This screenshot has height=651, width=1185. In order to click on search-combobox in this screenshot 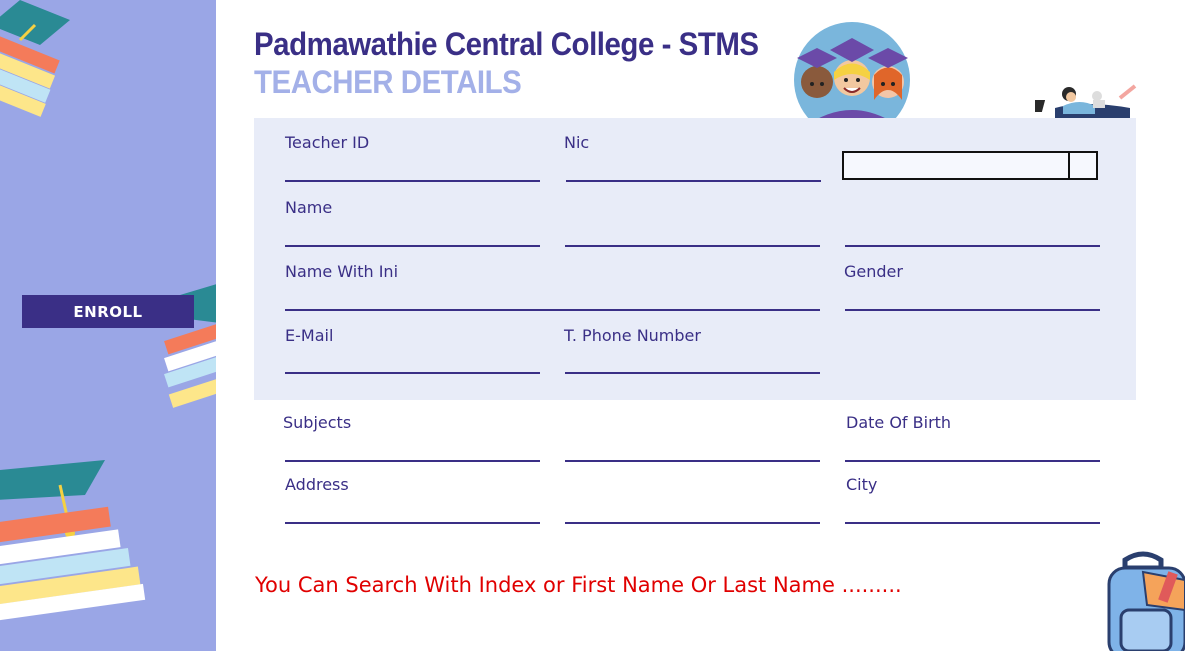, I will do `click(970, 165)`.